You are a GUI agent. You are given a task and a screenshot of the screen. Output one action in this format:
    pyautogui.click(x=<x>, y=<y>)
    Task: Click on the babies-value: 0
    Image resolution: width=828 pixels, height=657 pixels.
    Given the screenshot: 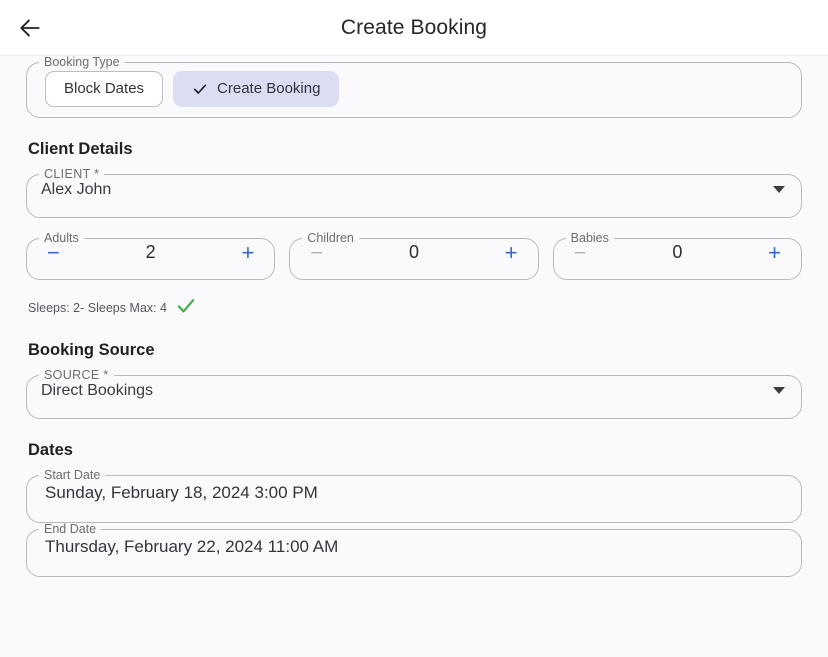 What is the action you would take?
    pyautogui.click(x=677, y=252)
    